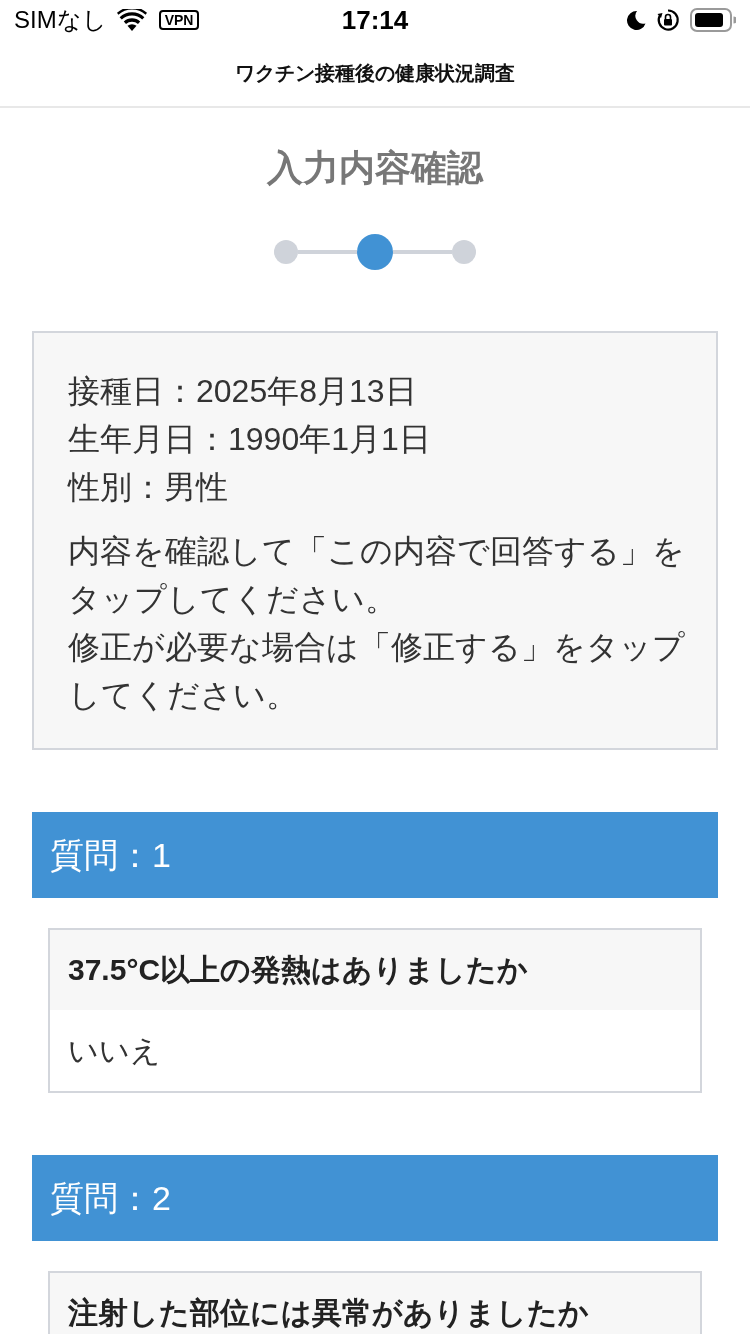  I want to click on battery-icon, so click(713, 20).